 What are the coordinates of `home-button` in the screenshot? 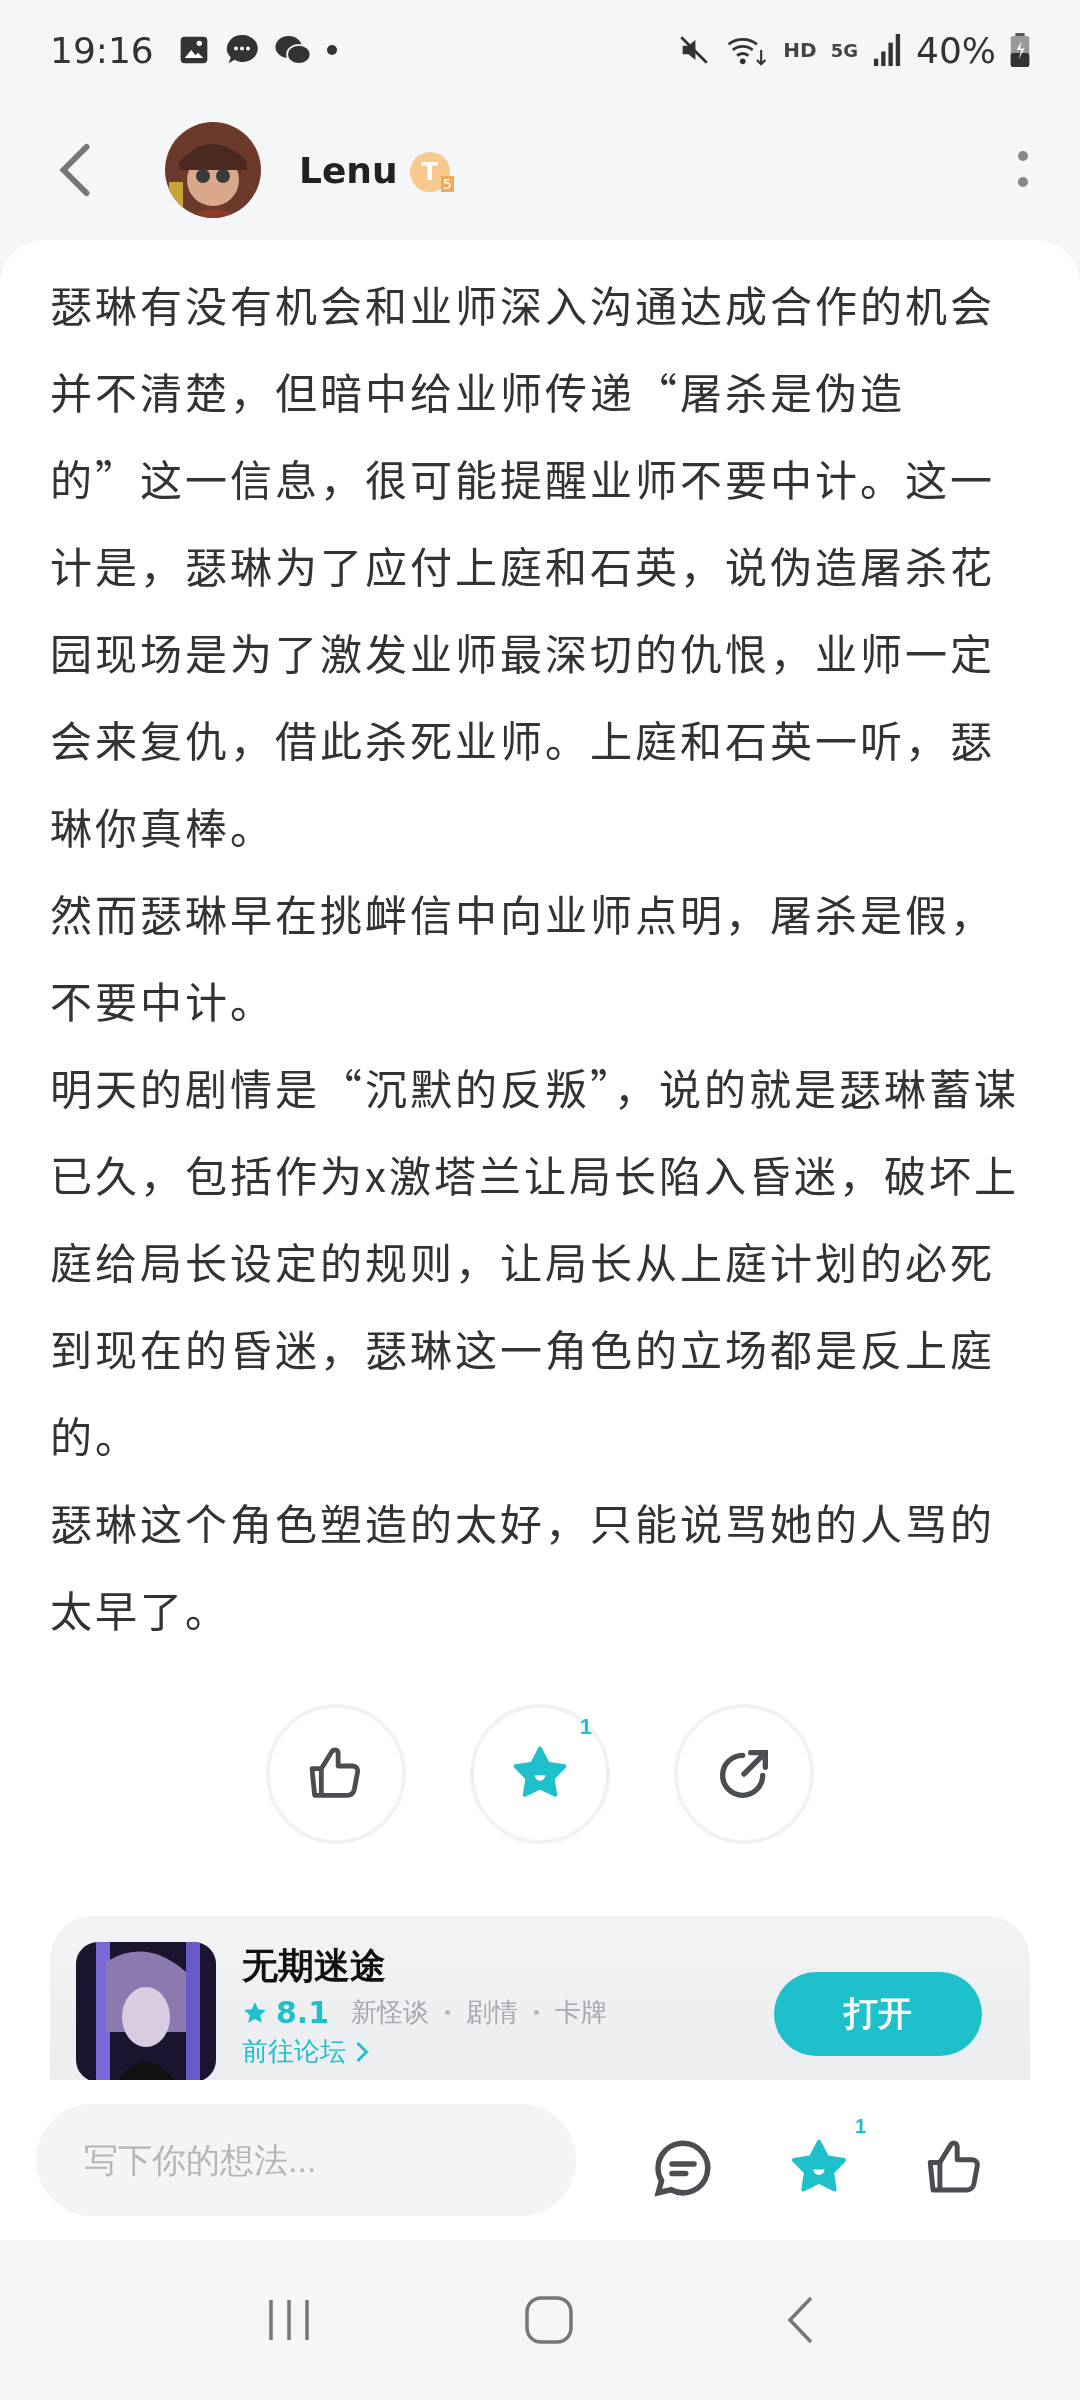 It's located at (549, 2320).